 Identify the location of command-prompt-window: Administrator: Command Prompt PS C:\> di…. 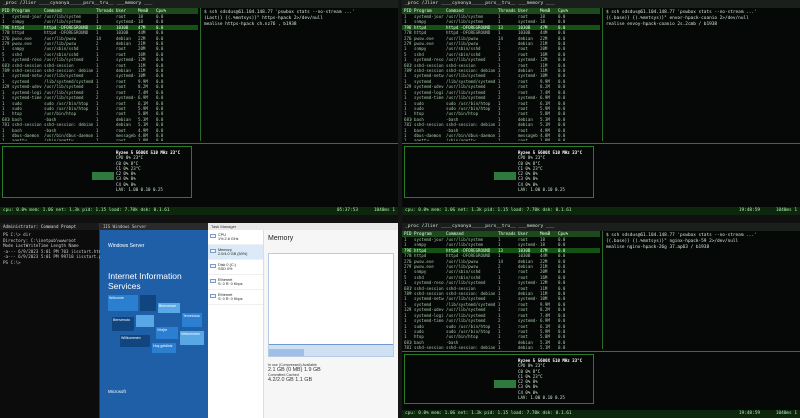
(53, 320).